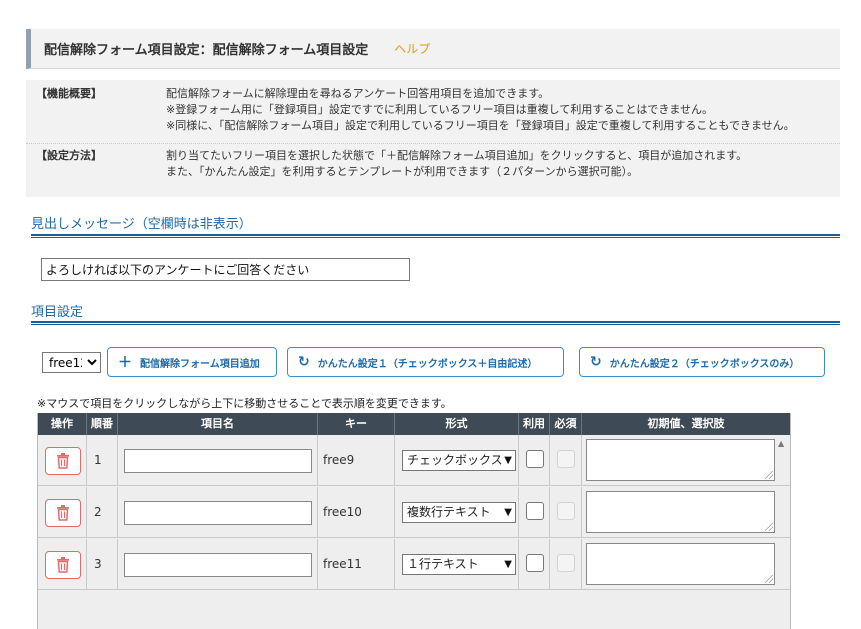  Describe the element at coordinates (62, 424) in the screenshot. I see `header-op: 操作` at that location.